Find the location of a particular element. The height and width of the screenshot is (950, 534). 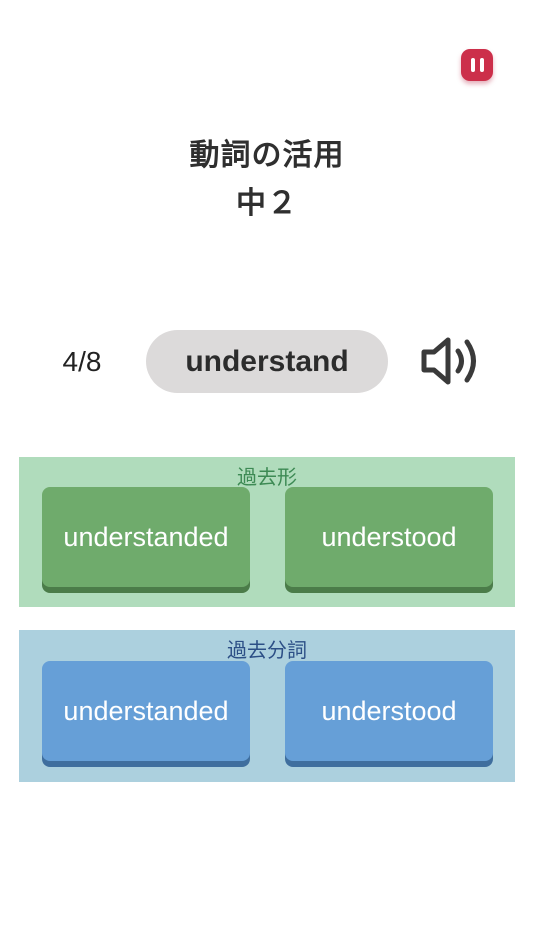

pause-icon-bar-left is located at coordinates (472, 65).